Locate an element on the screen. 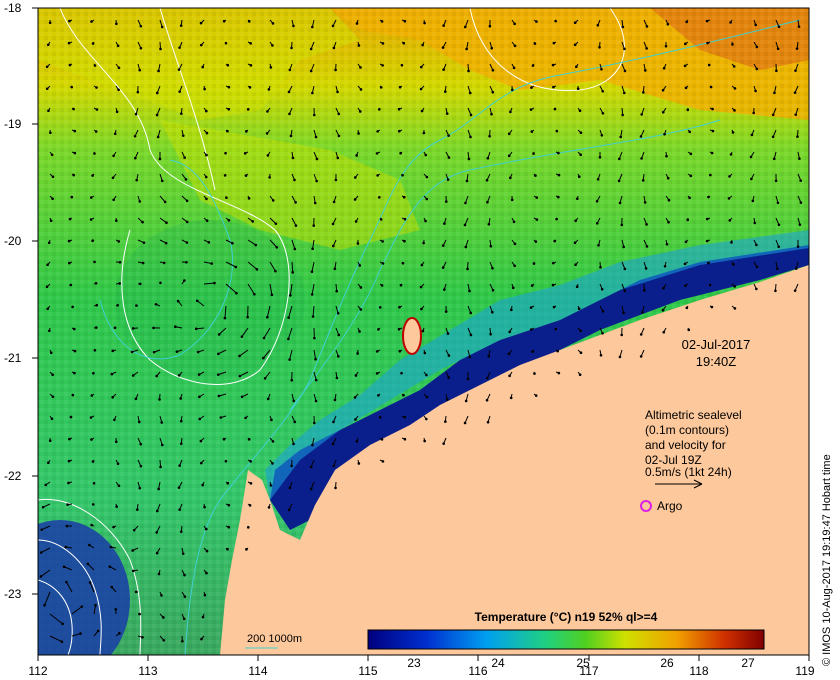 This screenshot has height=680, width=840. colorbar-tick: 27 is located at coordinates (748, 663).